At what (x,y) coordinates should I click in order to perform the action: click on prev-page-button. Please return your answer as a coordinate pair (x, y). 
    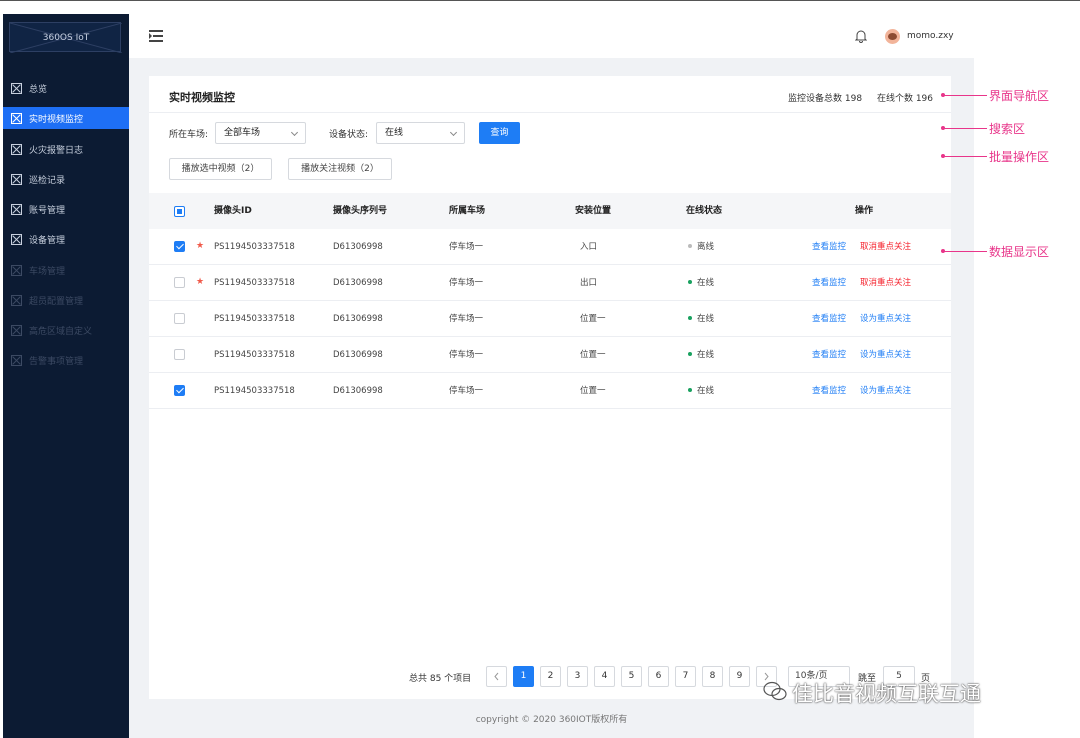
    Looking at the image, I should click on (496, 676).